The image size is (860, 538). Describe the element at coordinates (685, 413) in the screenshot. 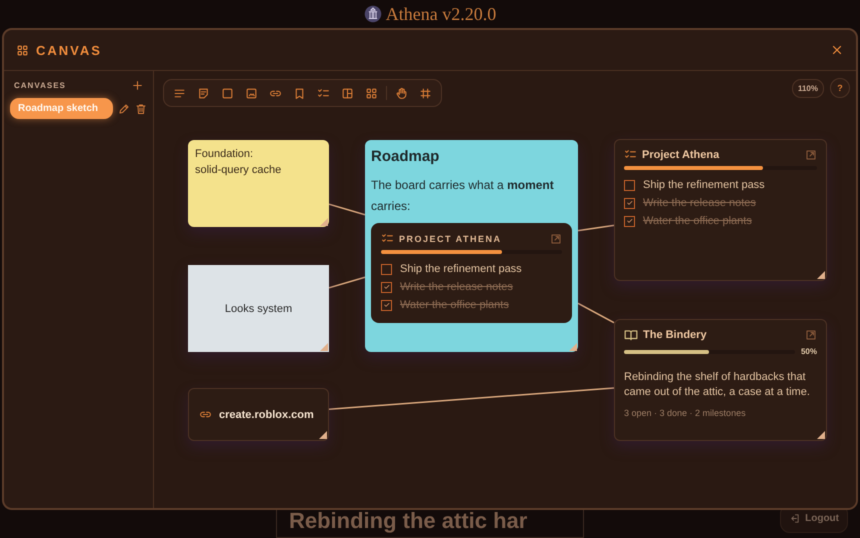

I see `project-stats: 3 open · 3 done · 2 milestones` at that location.